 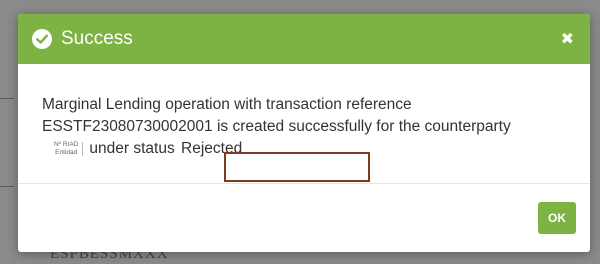 What do you see at coordinates (97, 38) in the screenshot?
I see `dialog-title: Success` at bounding box center [97, 38].